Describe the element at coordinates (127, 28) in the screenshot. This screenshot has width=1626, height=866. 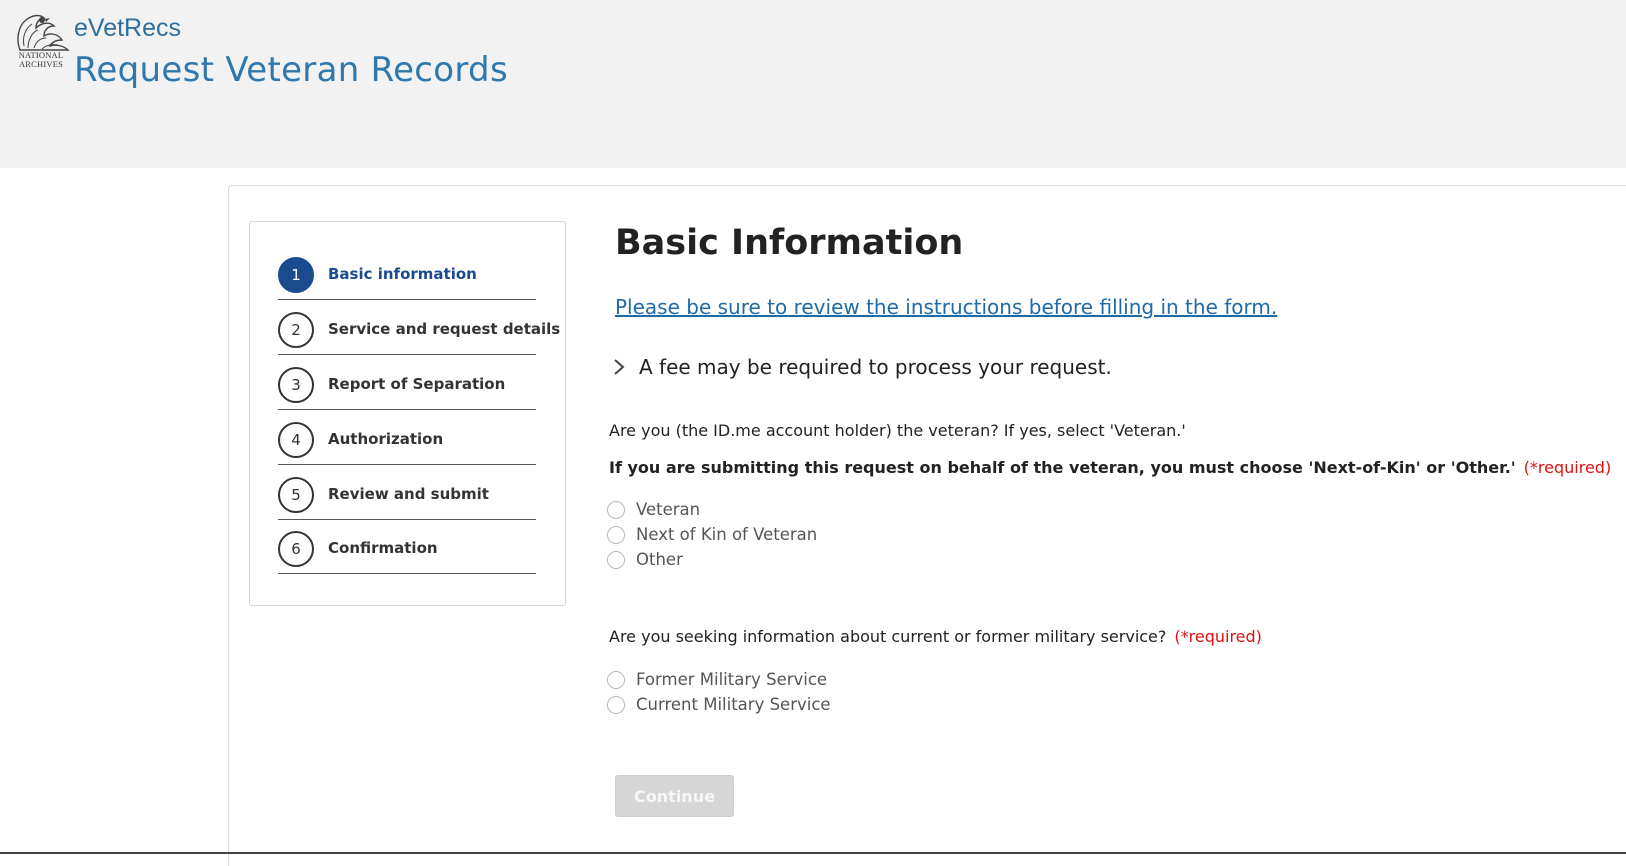
I see `app-name: eVetRecs` at that location.